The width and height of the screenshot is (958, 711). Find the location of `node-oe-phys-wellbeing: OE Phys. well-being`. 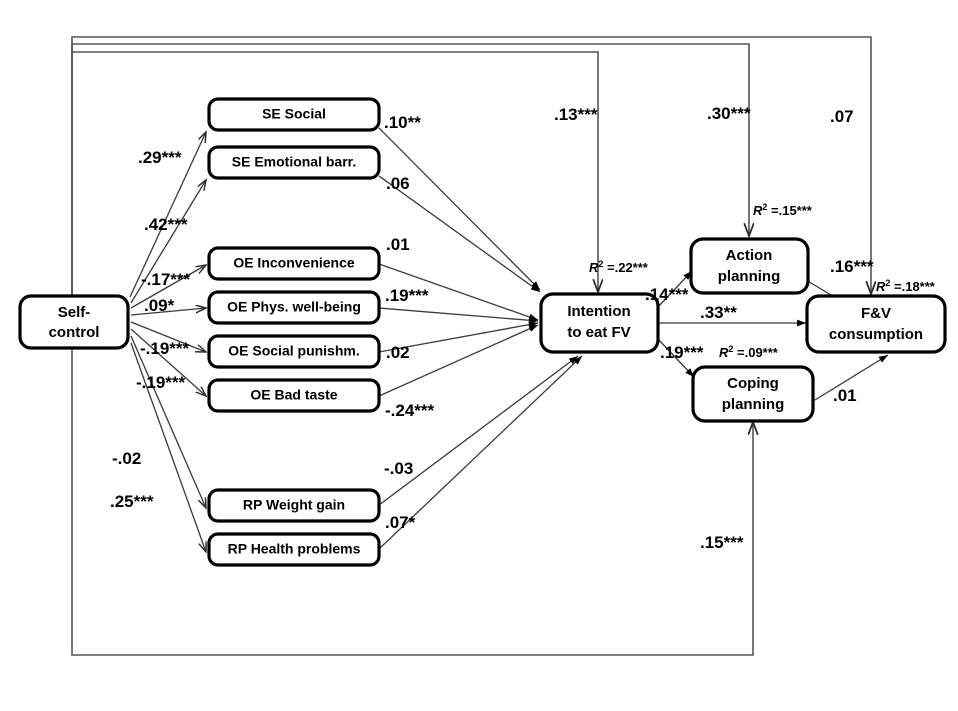

node-oe-phys-wellbeing: OE Phys. well-being is located at coordinates (294, 307).